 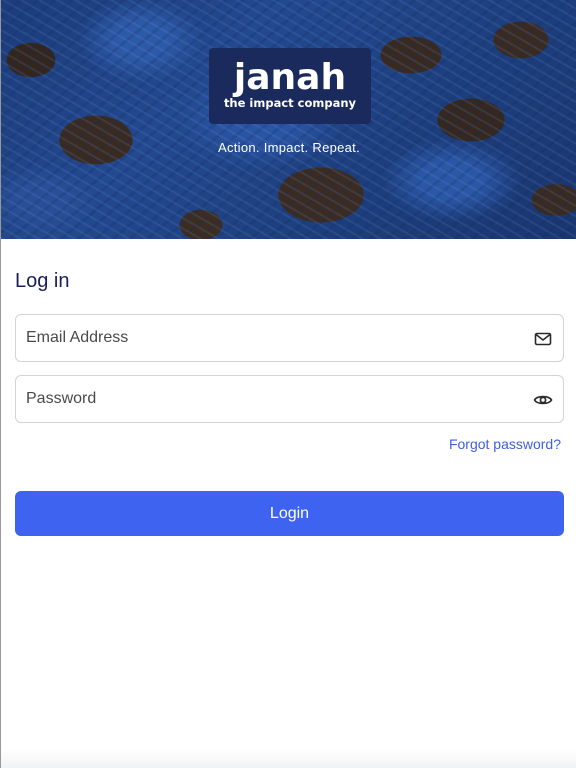 What do you see at coordinates (505, 444) in the screenshot?
I see `forgot-password-link: Forgot password?` at bounding box center [505, 444].